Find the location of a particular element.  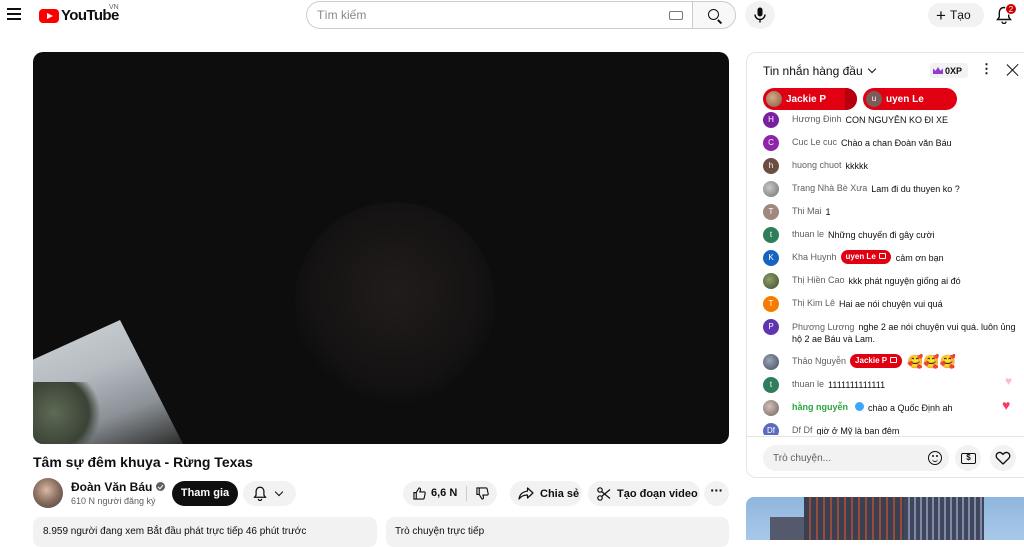

super-chat-button: $ is located at coordinates (968, 458).